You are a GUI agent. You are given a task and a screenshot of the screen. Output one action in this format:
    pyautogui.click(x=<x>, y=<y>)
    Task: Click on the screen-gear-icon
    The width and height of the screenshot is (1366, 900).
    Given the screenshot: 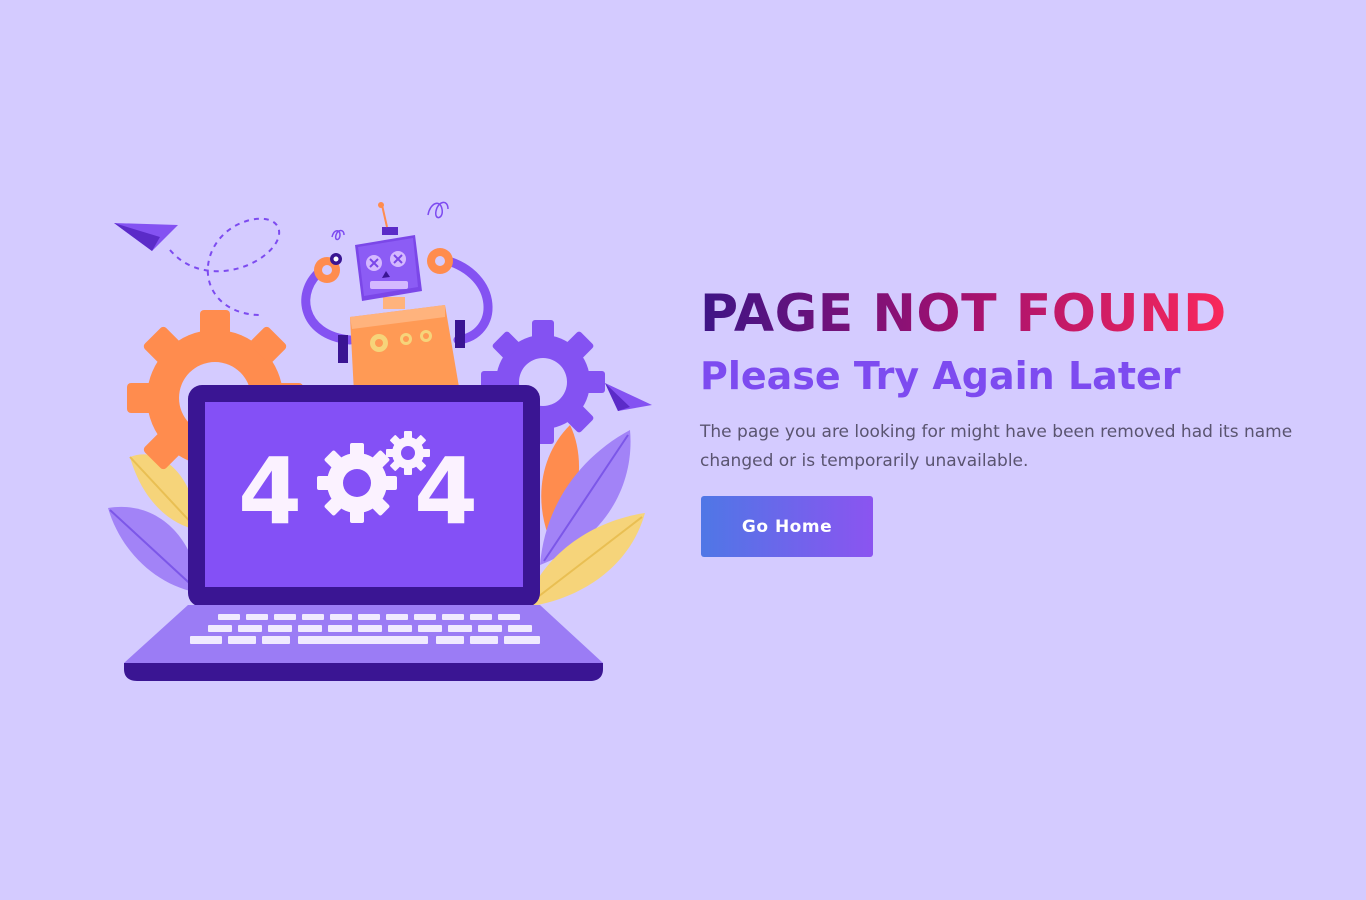 What is the action you would take?
    pyautogui.click(x=357, y=483)
    